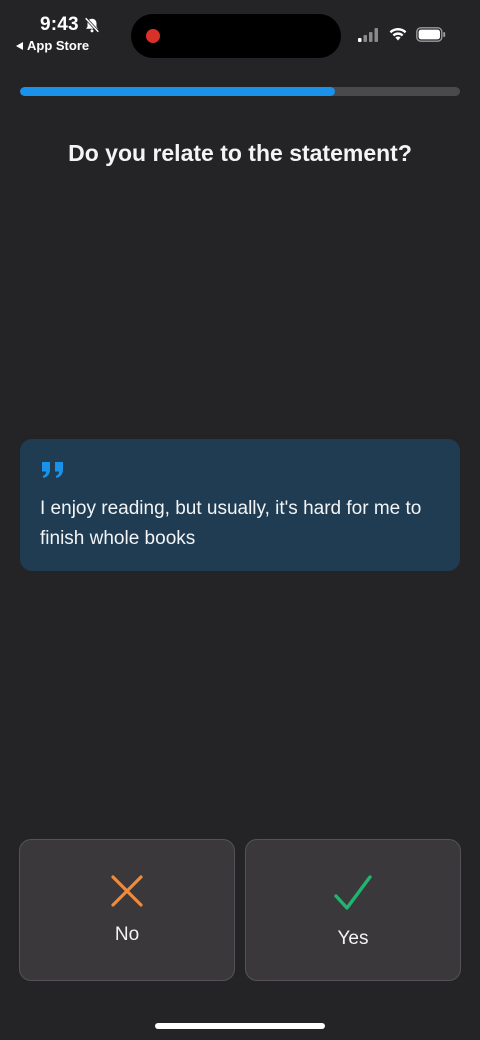  What do you see at coordinates (127, 934) in the screenshot?
I see `no-label: No` at bounding box center [127, 934].